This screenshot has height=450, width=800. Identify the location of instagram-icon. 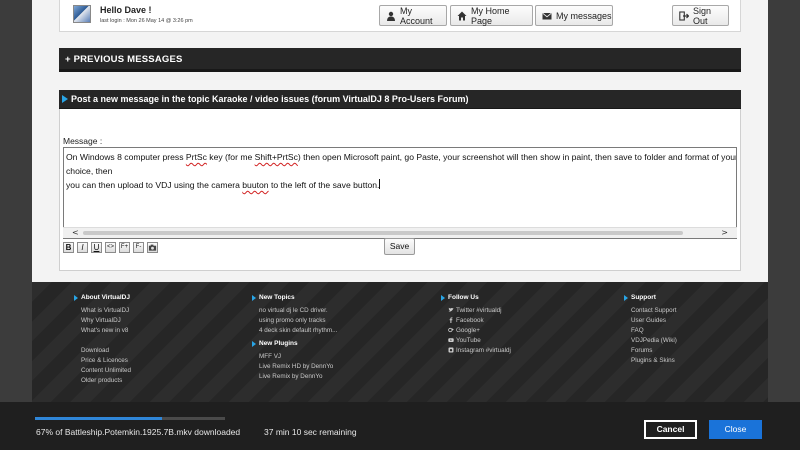
(451, 350).